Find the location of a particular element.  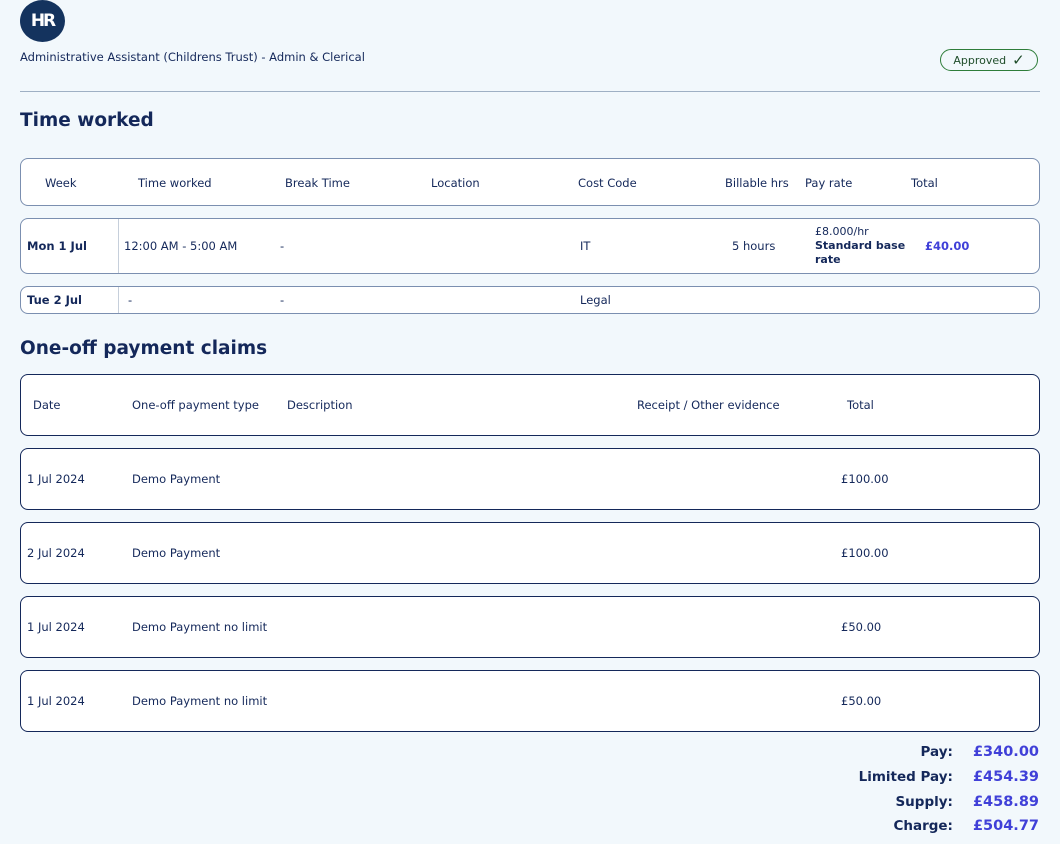

table-row: Tue 2 Jul - - Legal is located at coordinates (530, 300).